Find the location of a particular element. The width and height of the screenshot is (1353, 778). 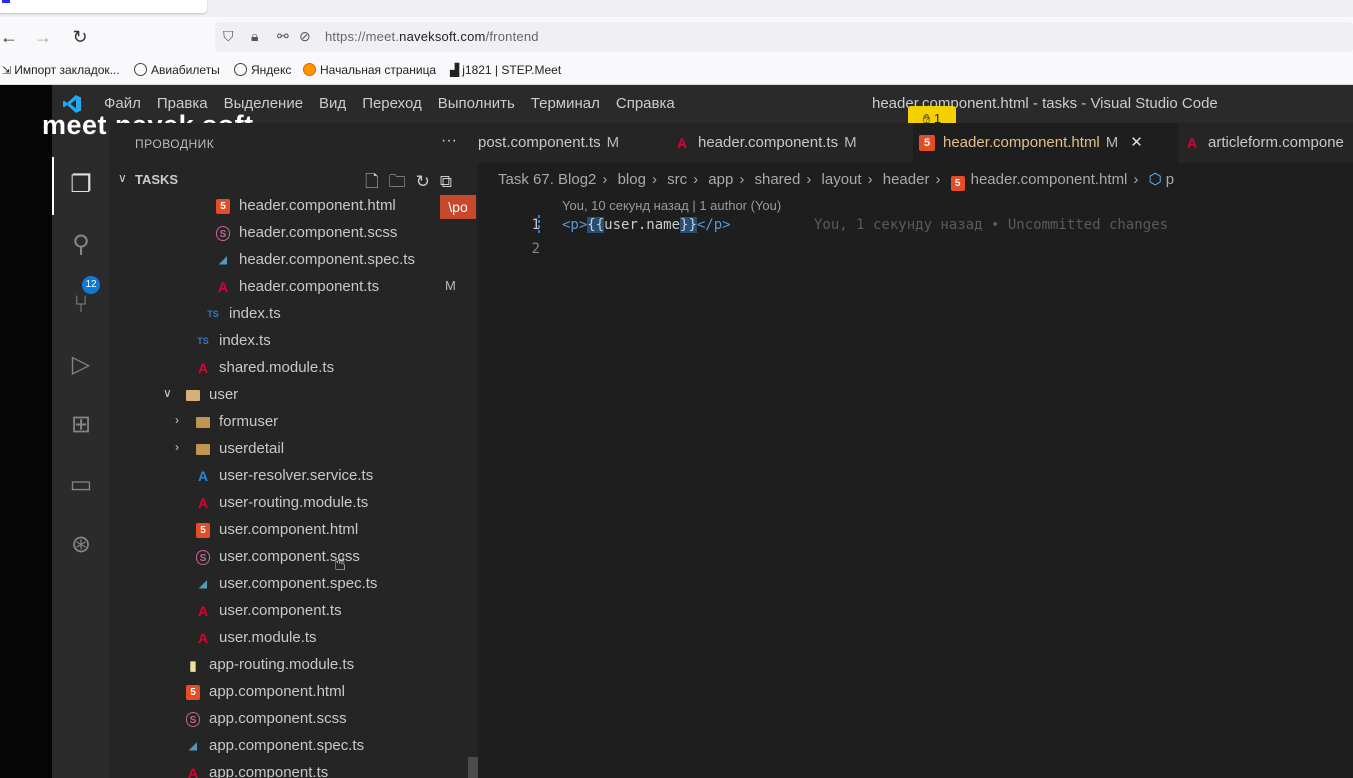

tree-item: S header.component.scss is located at coordinates (294, 233).